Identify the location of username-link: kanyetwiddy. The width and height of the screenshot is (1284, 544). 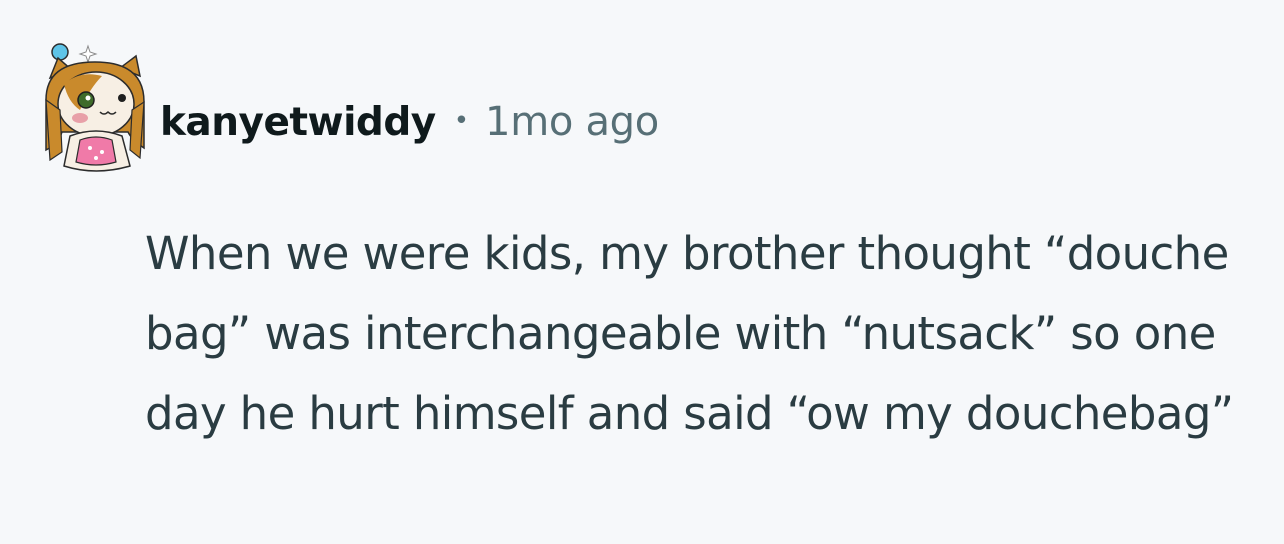
(298, 122).